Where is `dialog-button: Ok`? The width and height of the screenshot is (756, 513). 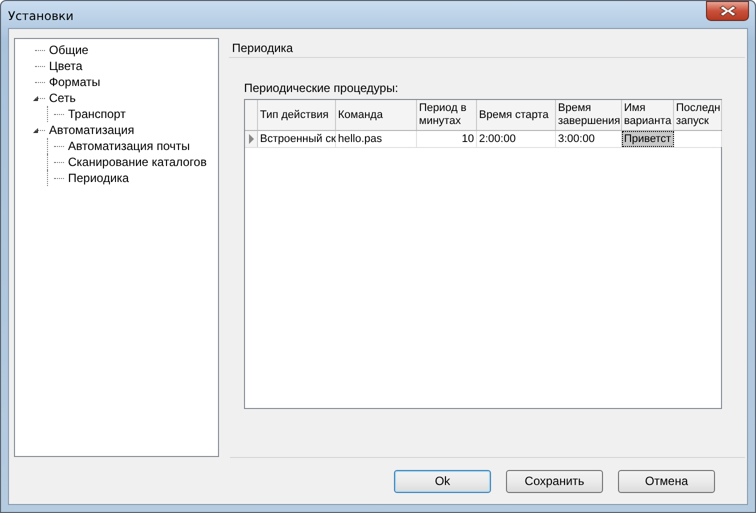 dialog-button: Ok is located at coordinates (442, 481).